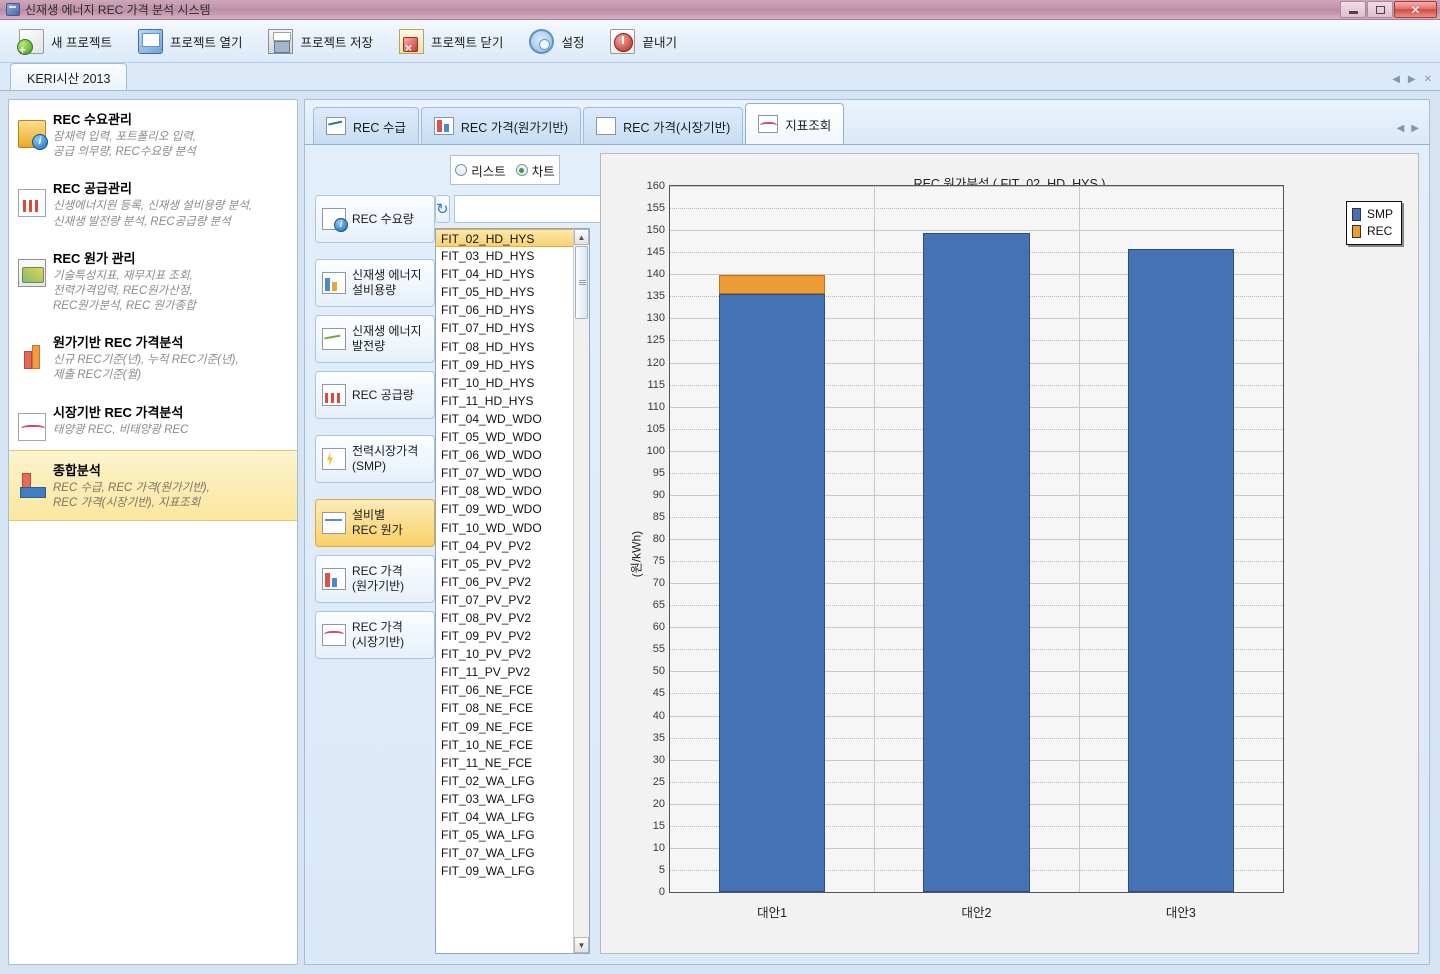 This screenshot has height=974, width=1440. Describe the element at coordinates (581, 945) in the screenshot. I see `list-scroll-down-icon: ▼` at that location.